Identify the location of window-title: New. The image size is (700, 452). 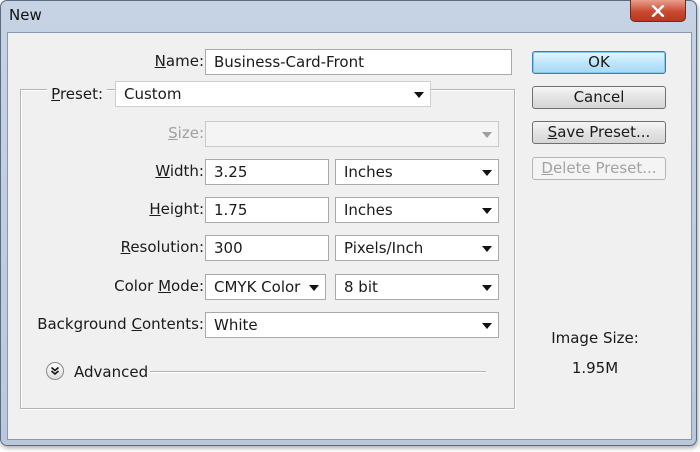
(25, 15).